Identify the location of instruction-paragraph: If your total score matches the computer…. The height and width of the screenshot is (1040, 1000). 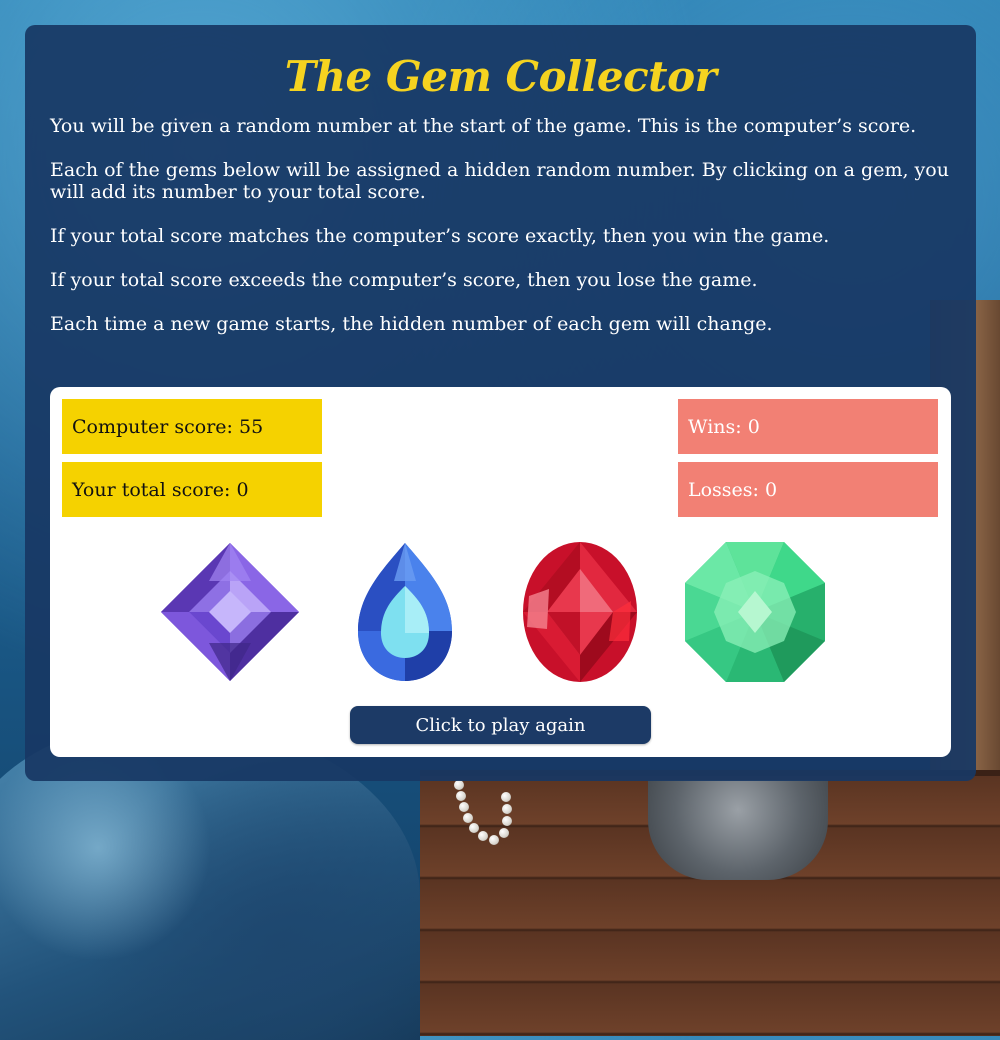
(440, 236).